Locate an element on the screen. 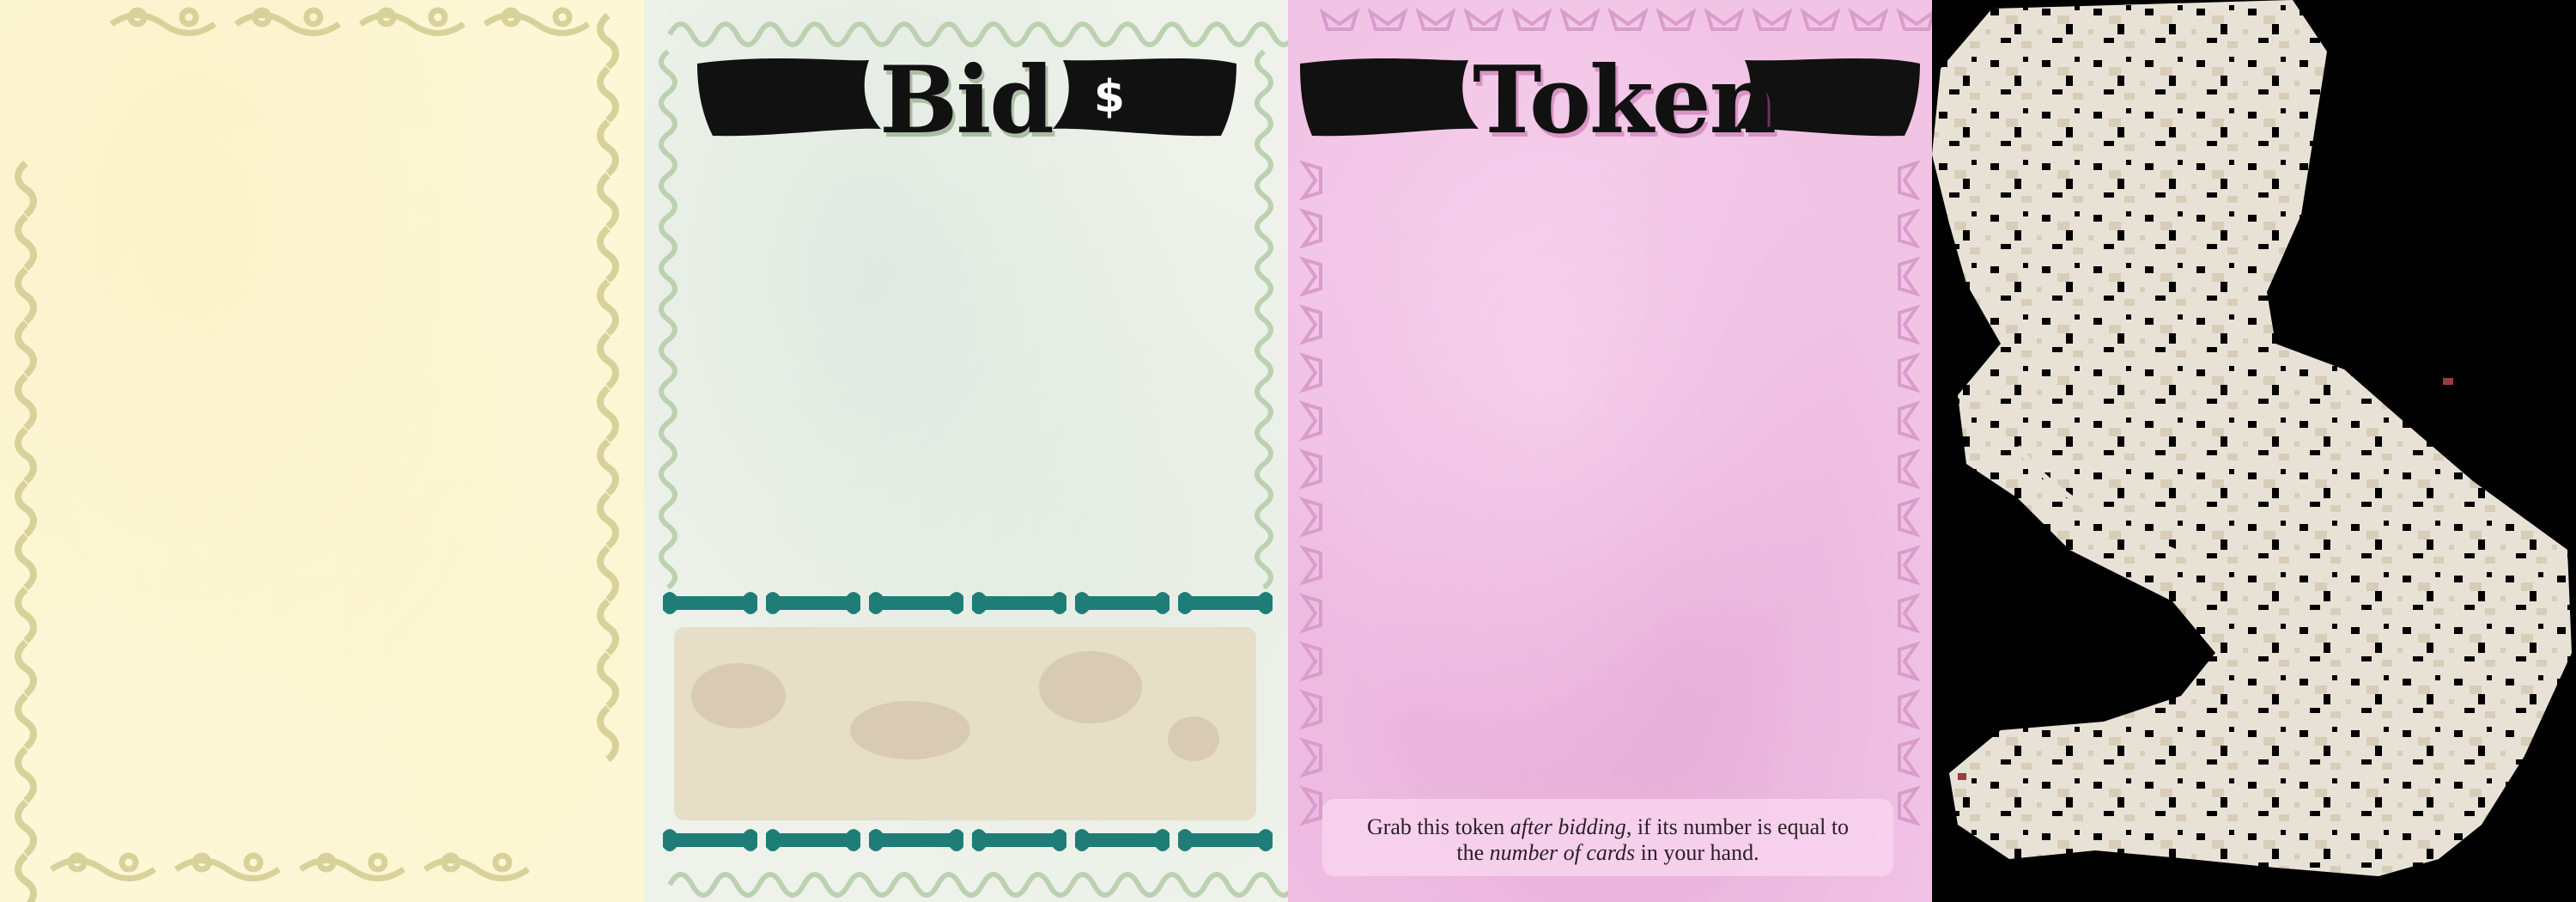 The image size is (2576, 902). bid-title: Bid is located at coordinates (966, 100).